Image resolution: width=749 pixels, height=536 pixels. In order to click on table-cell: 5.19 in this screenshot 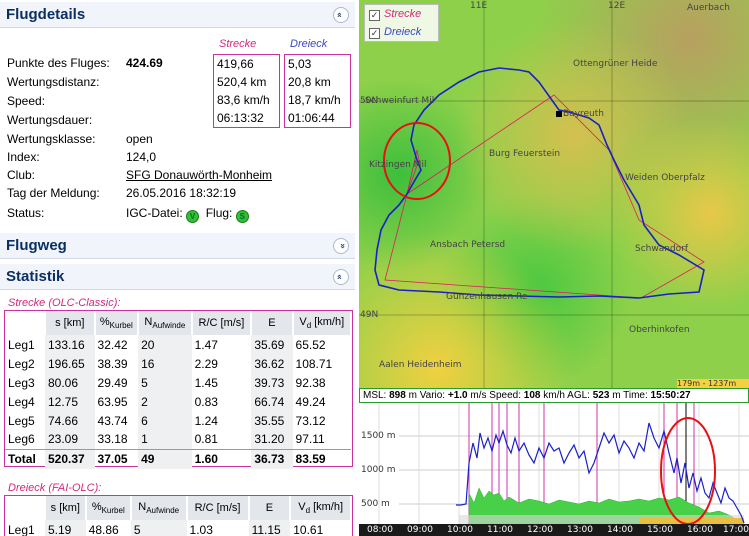, I will do `click(65, 528)`.